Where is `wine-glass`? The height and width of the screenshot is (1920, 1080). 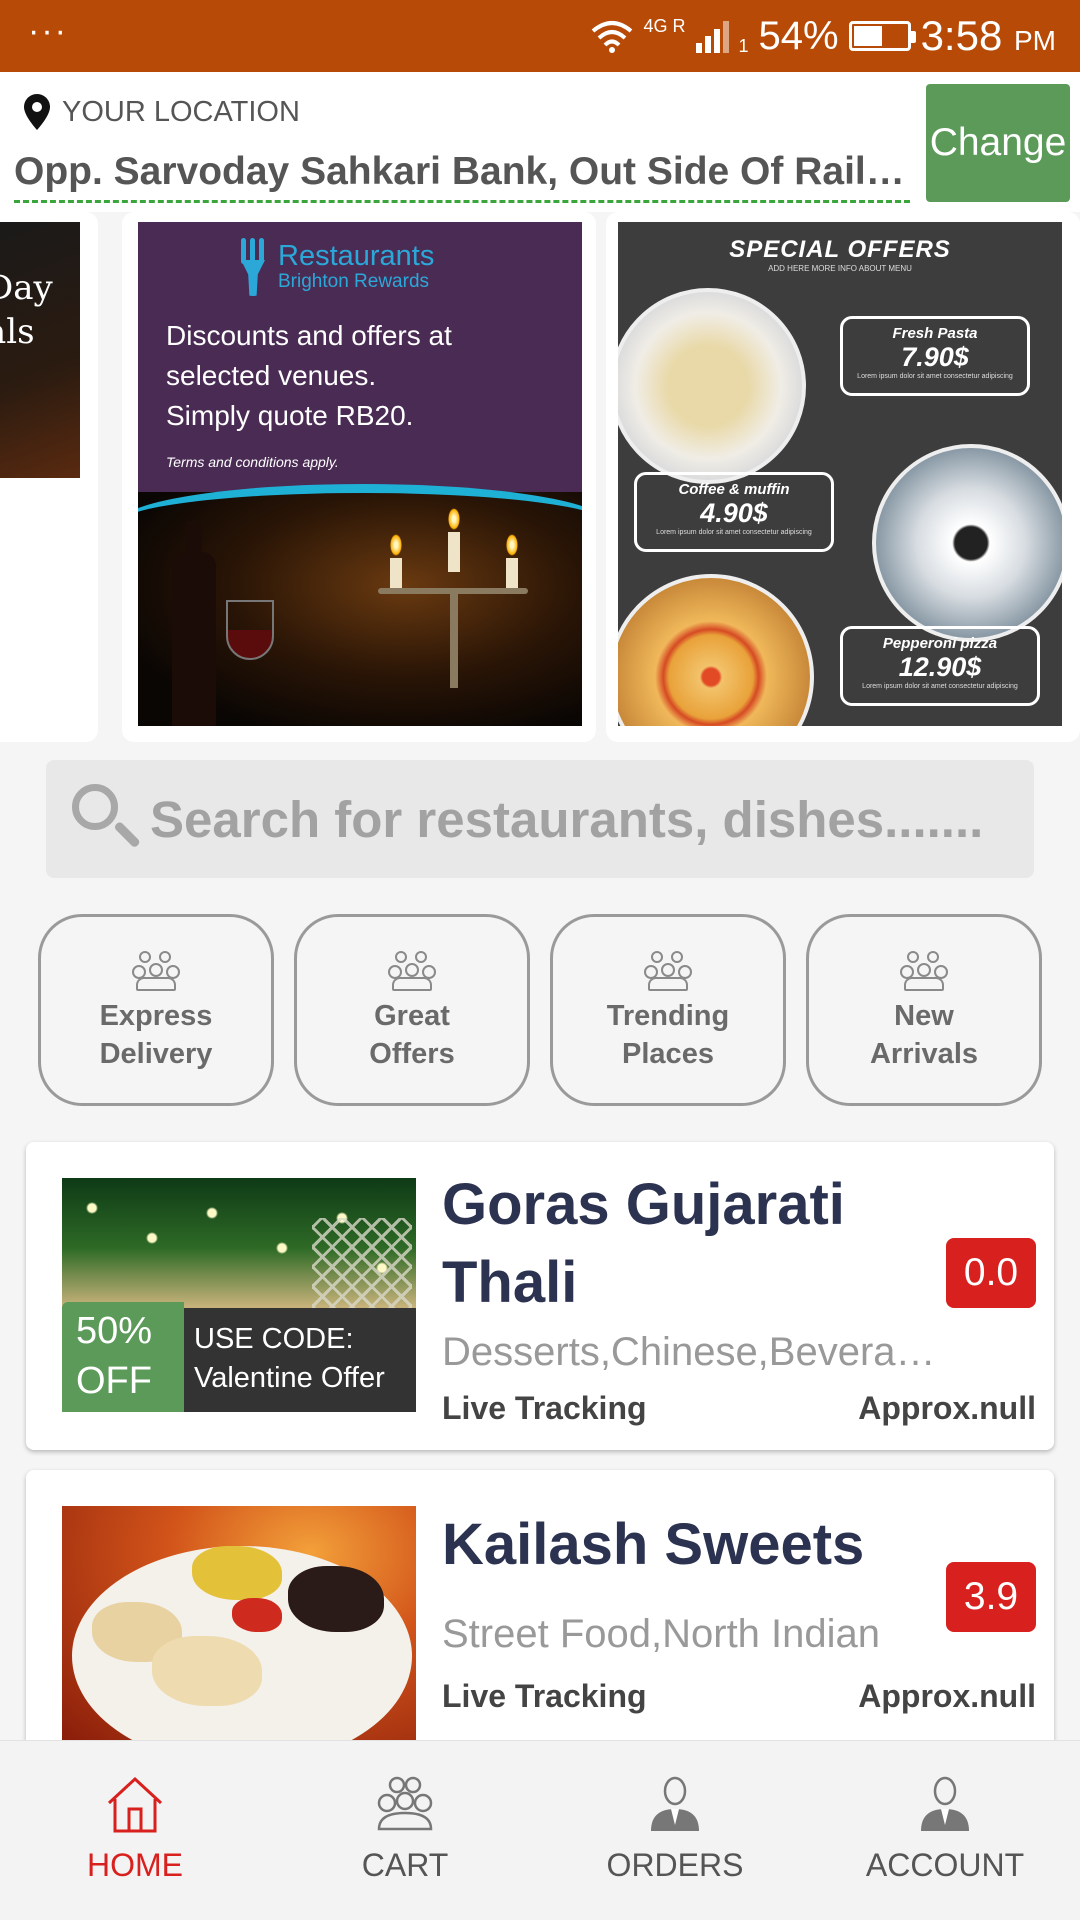
wine-glass is located at coordinates (250, 630).